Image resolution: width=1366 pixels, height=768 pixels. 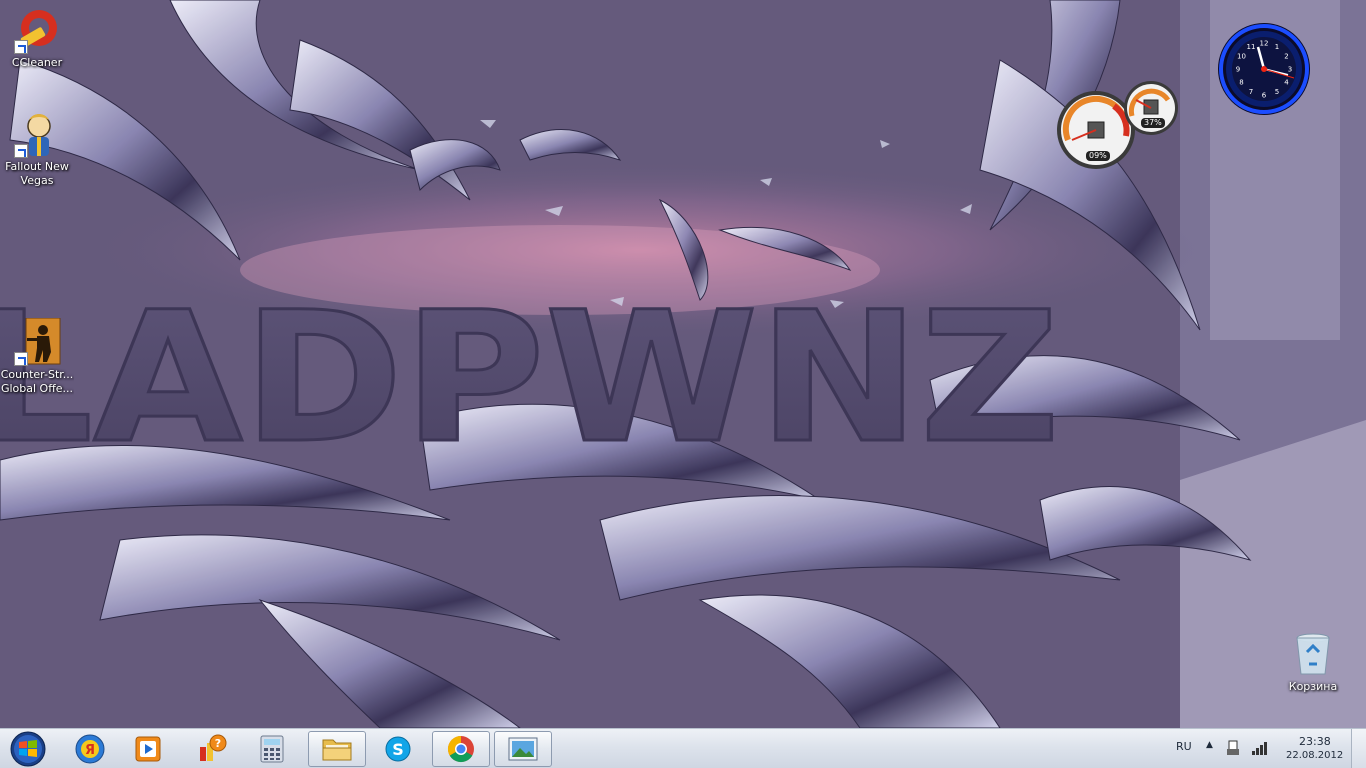 I want to click on yandex-icon: Я, so click(x=90, y=749).